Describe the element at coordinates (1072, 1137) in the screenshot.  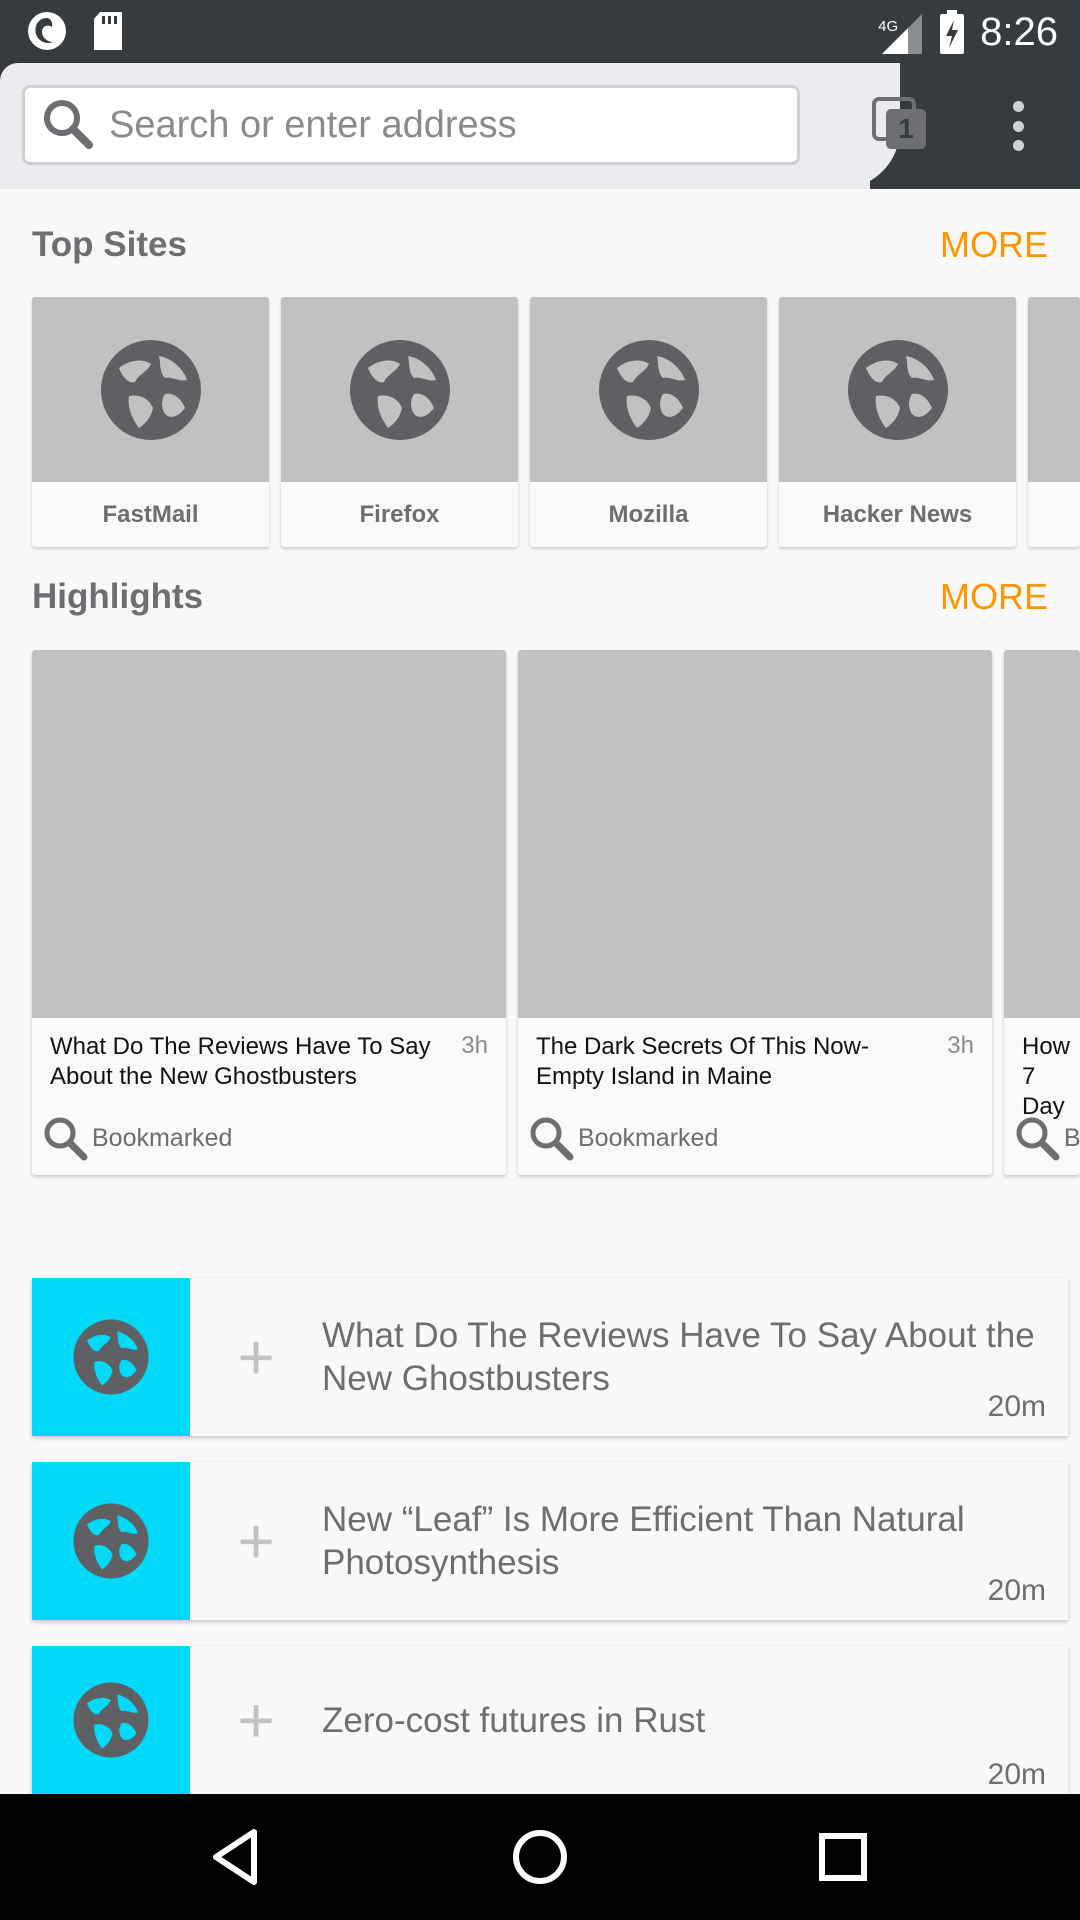
I see `highlight-source-label: Bo` at that location.